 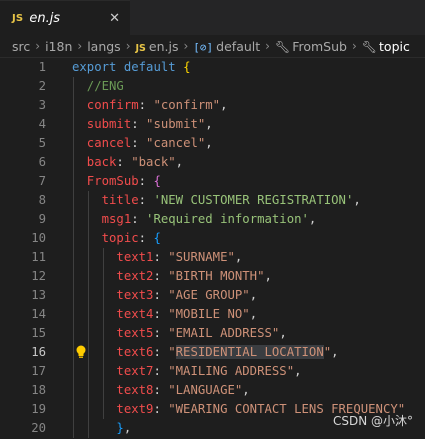 What do you see at coordinates (105, 238) in the screenshot?
I see `code-token: topic` at bounding box center [105, 238].